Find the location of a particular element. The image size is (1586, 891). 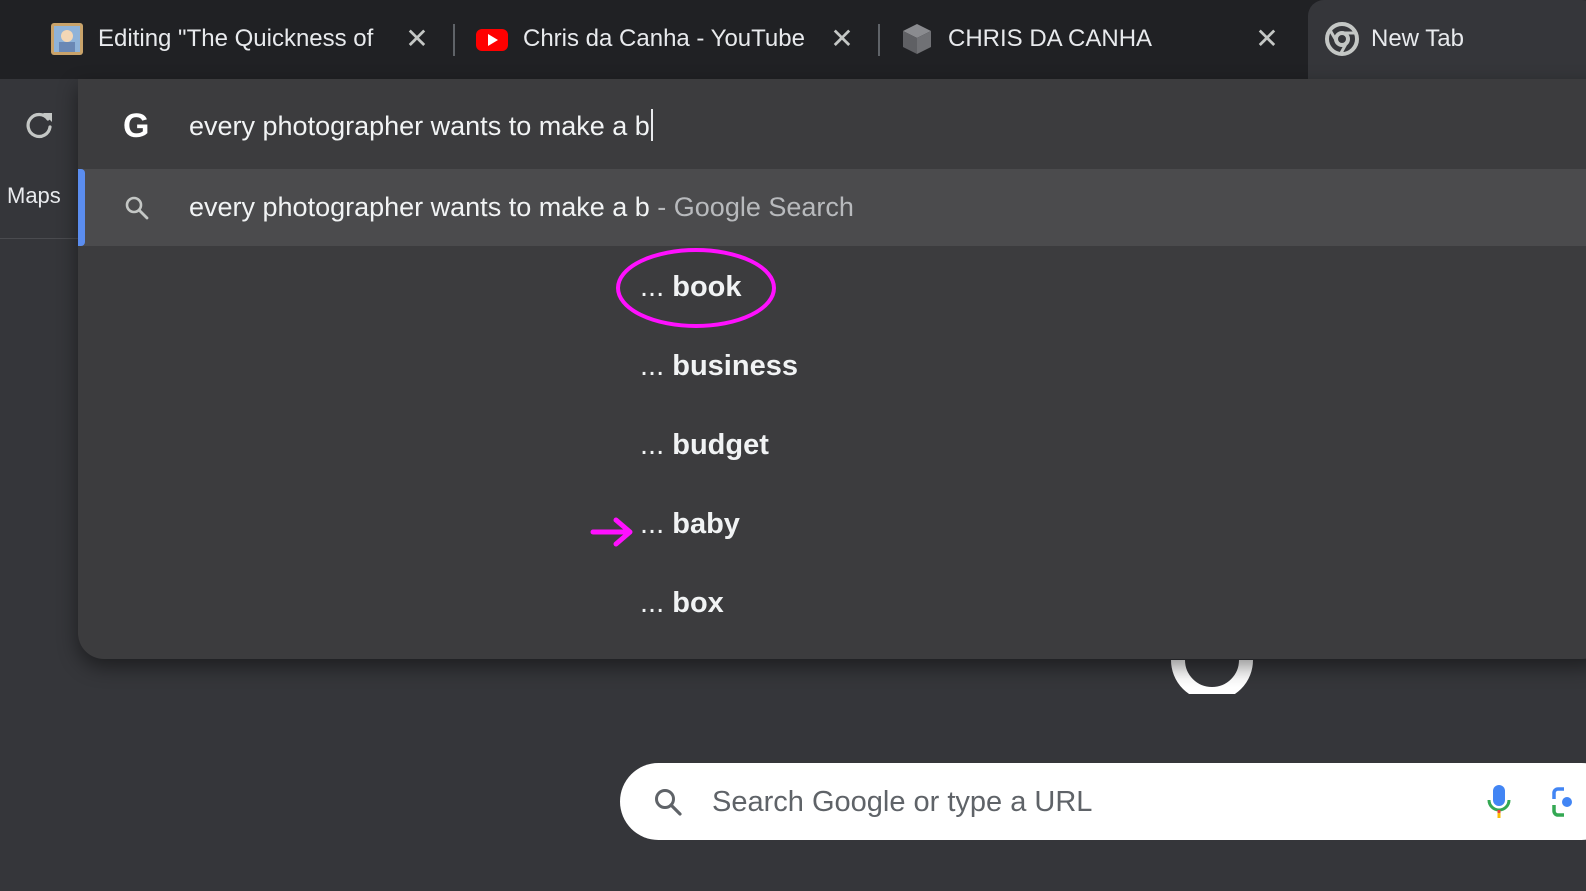

tab-youtube: Chris da Canha - YouTube ✕ is located at coordinates (675, 39).